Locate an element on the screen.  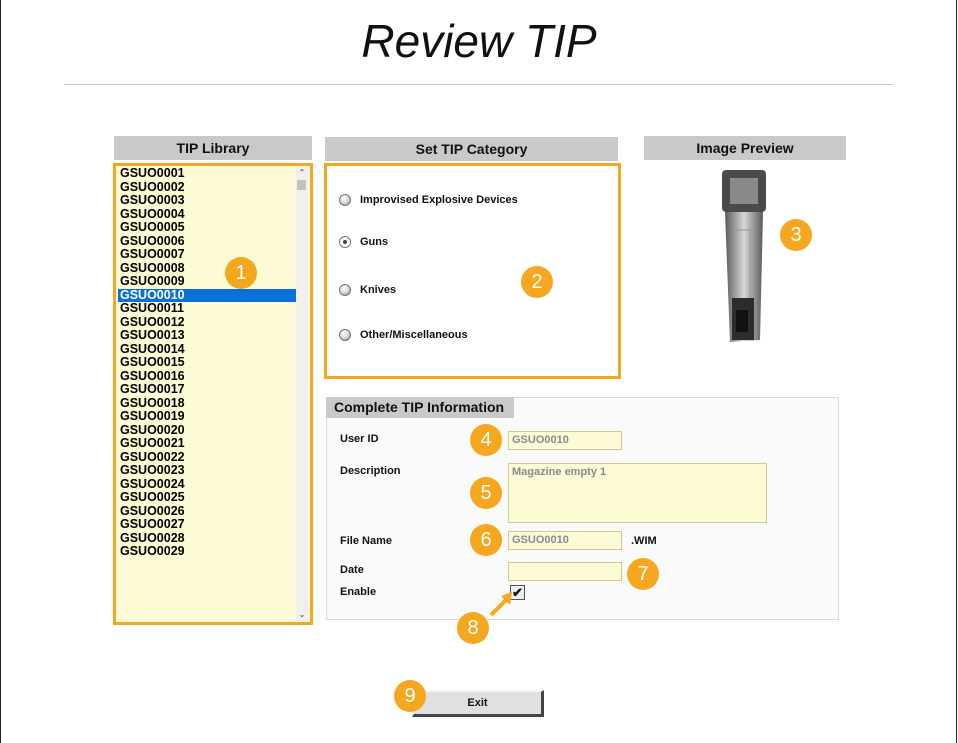
exit-button: Exit is located at coordinates (478, 703).